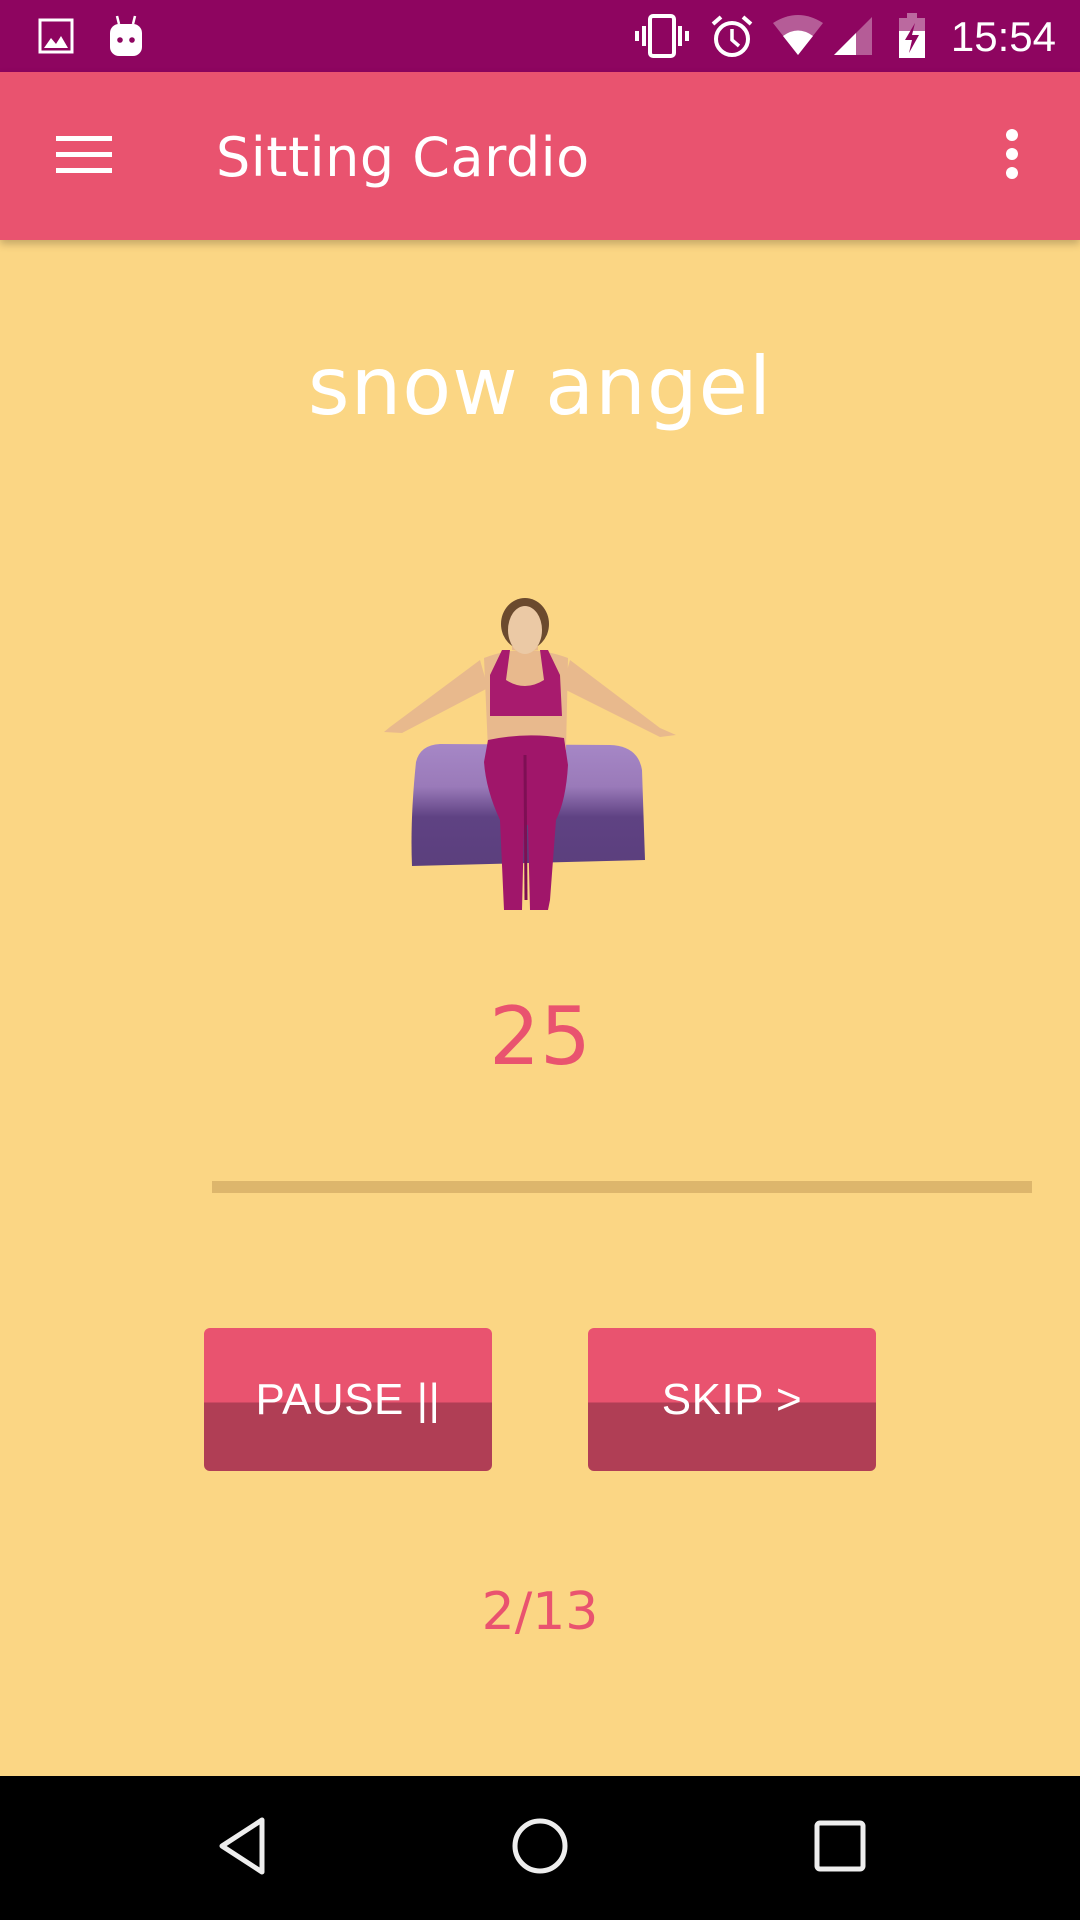  I want to click on back-icon, so click(242, 1848).